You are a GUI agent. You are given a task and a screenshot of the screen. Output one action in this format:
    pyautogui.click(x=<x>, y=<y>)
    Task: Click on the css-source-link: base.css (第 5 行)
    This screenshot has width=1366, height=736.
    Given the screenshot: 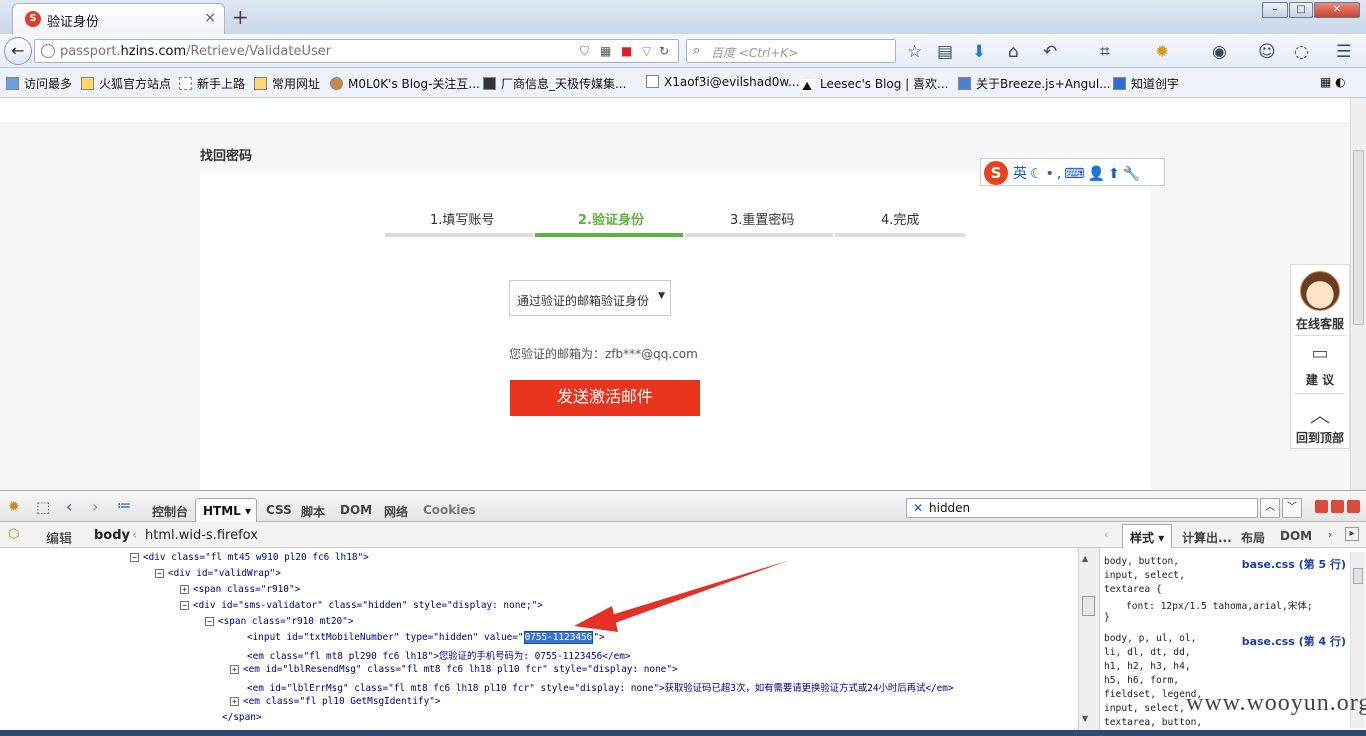 What is the action you would take?
    pyautogui.click(x=1294, y=564)
    